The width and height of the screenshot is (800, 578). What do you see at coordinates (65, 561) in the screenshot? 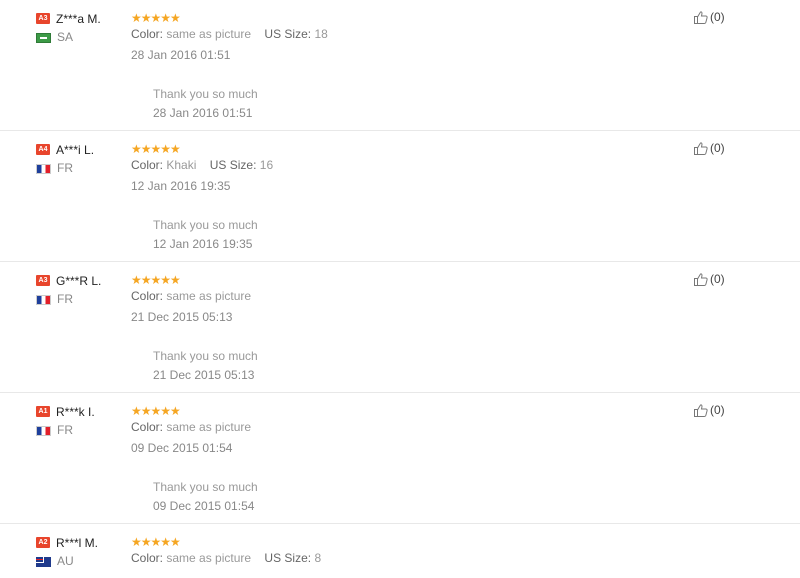
I see `country-code: AU` at bounding box center [65, 561].